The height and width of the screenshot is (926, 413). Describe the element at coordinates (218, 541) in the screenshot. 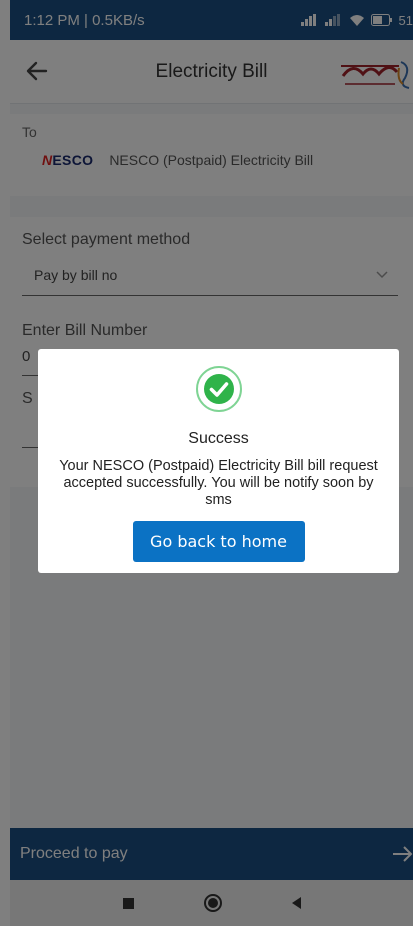

I see `go-home-button: Go back to home` at that location.